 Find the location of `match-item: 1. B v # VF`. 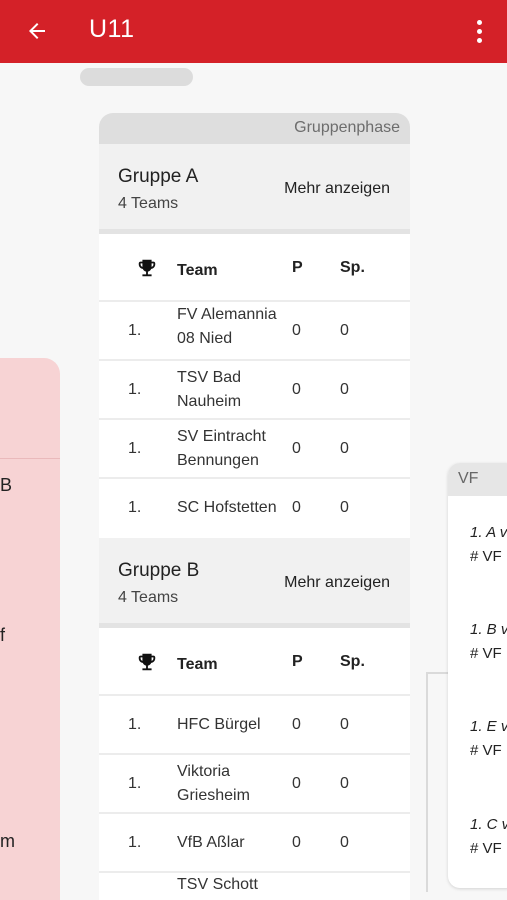

match-item: 1. B v # VF is located at coordinates (488, 645).